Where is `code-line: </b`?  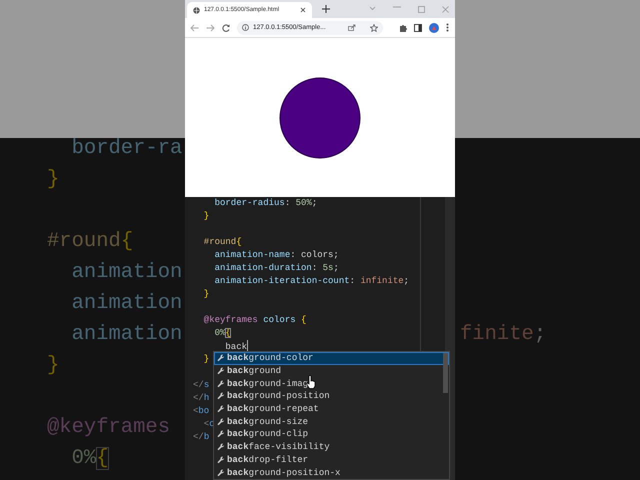
code-line: </b is located at coordinates (201, 437).